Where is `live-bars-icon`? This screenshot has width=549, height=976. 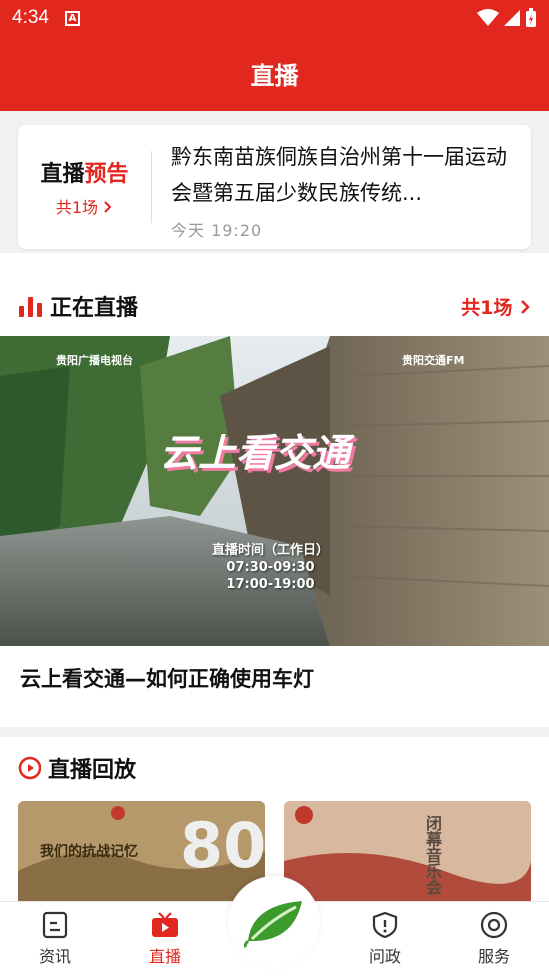 live-bars-icon is located at coordinates (30, 307).